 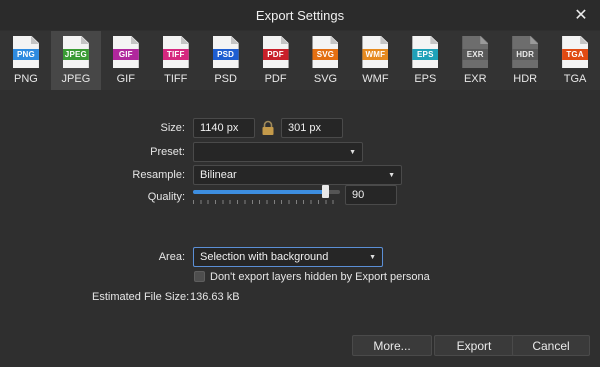 I want to click on svg-file-icon: SVG, so click(x=325, y=52).